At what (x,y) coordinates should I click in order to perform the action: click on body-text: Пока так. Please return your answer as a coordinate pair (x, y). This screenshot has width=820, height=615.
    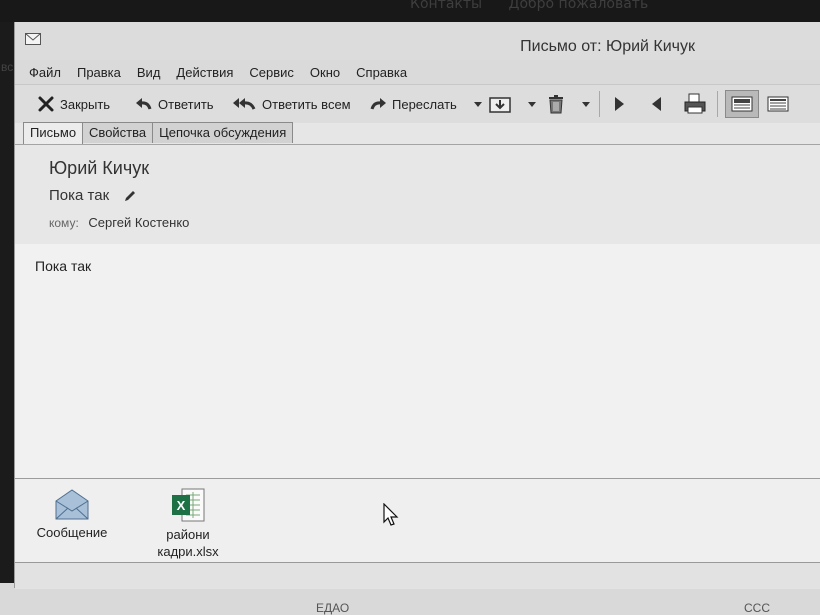
    Looking at the image, I should click on (63, 266).